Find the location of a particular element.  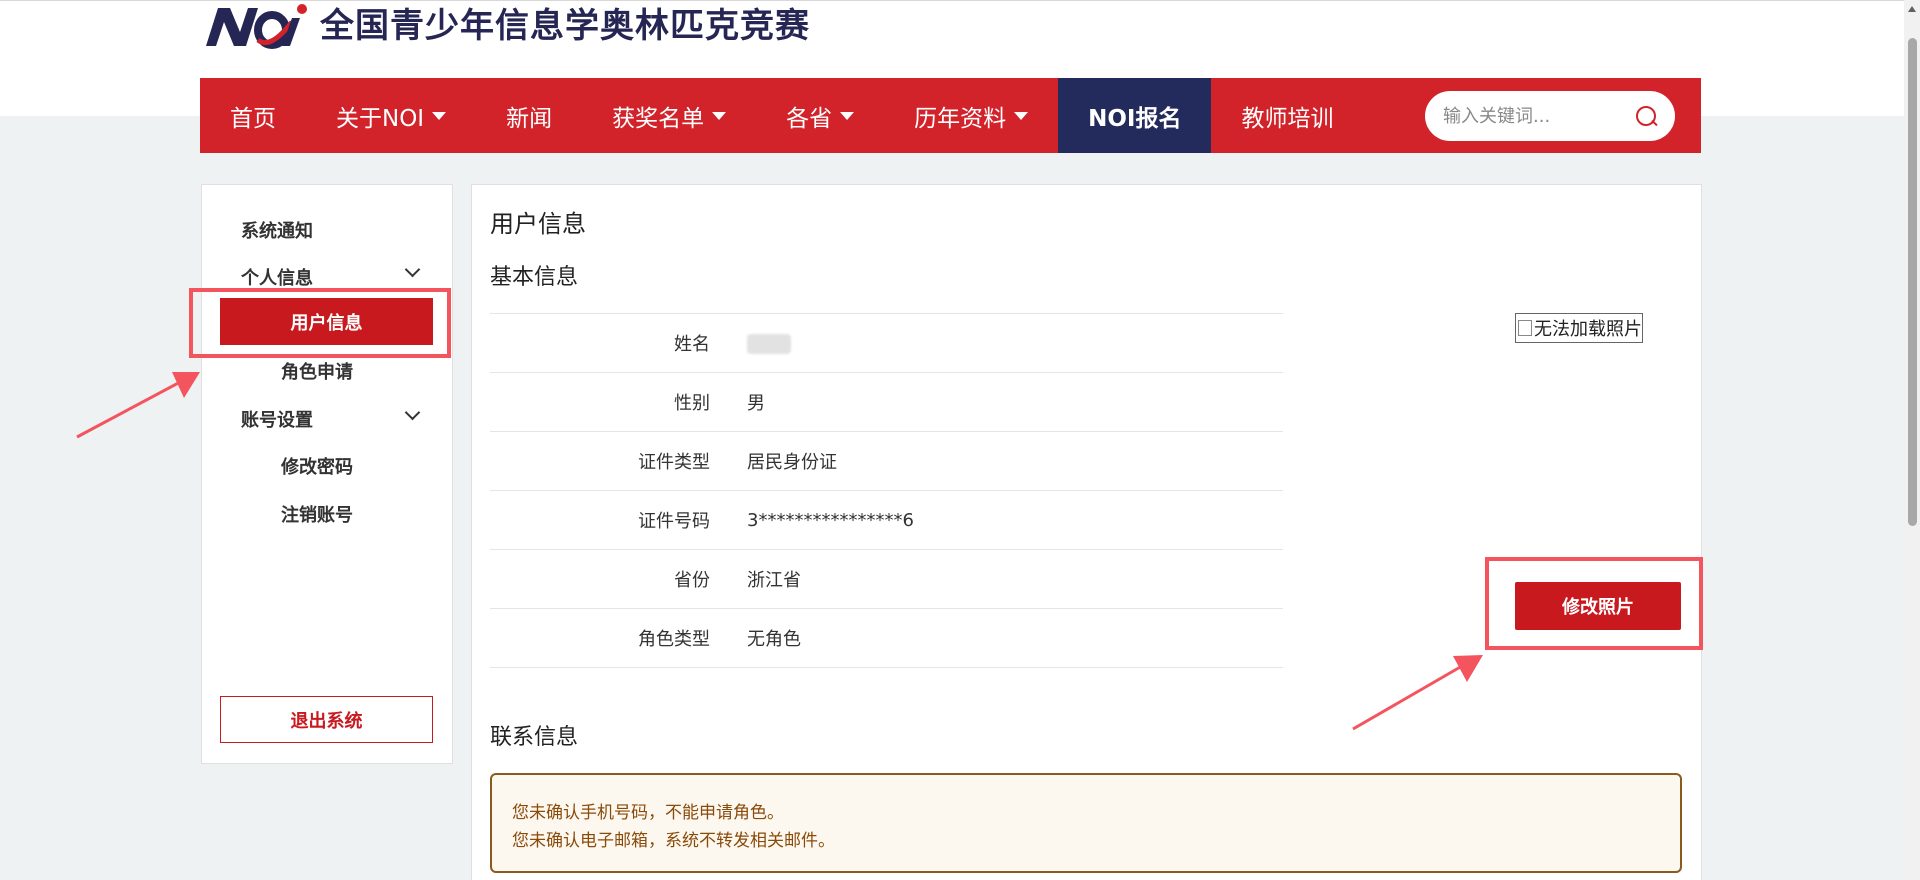

redacted-name is located at coordinates (769, 343).